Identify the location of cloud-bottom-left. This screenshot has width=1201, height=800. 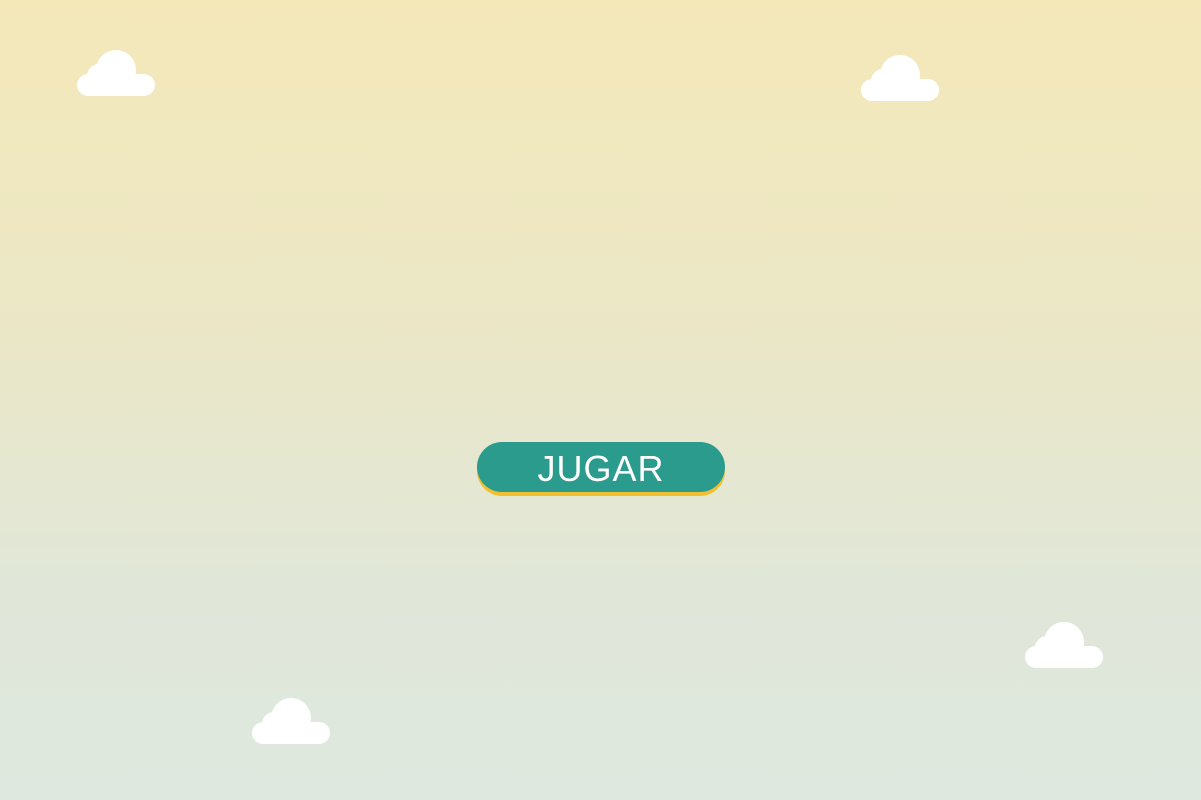
(291, 721).